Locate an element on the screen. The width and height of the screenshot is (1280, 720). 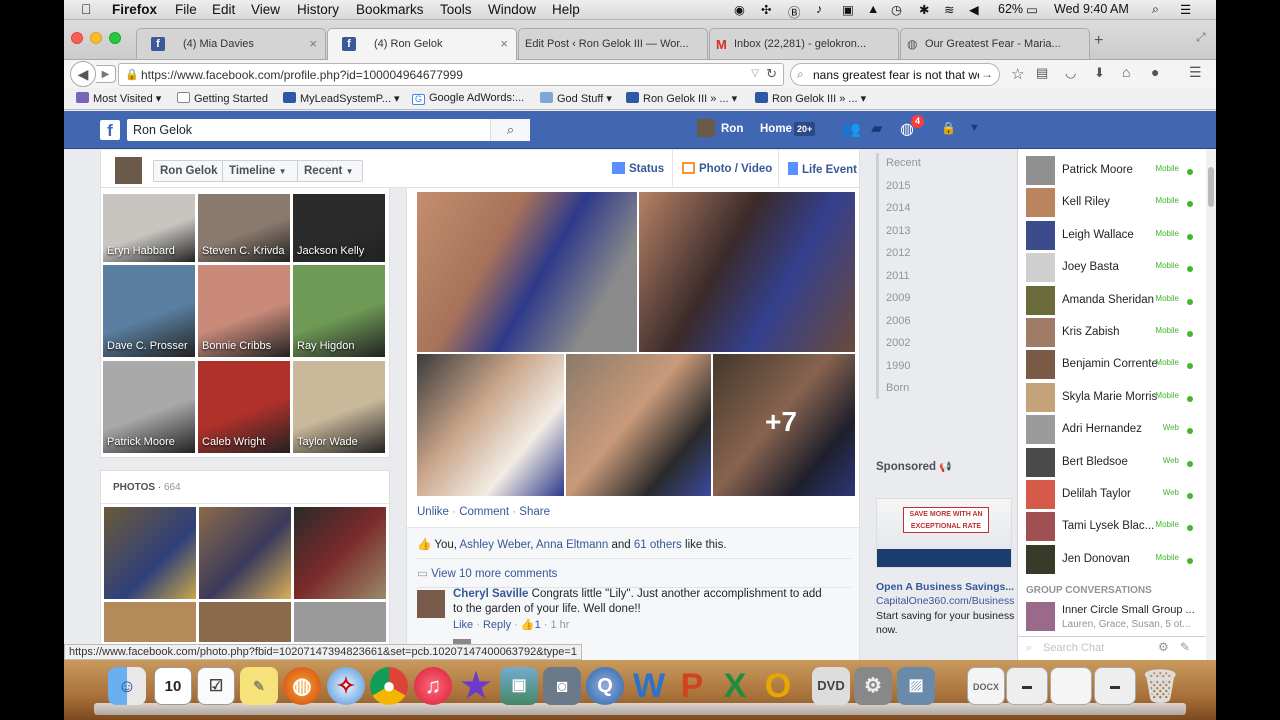
friend-name: Steven C. Krivda is located at coordinates (243, 251).